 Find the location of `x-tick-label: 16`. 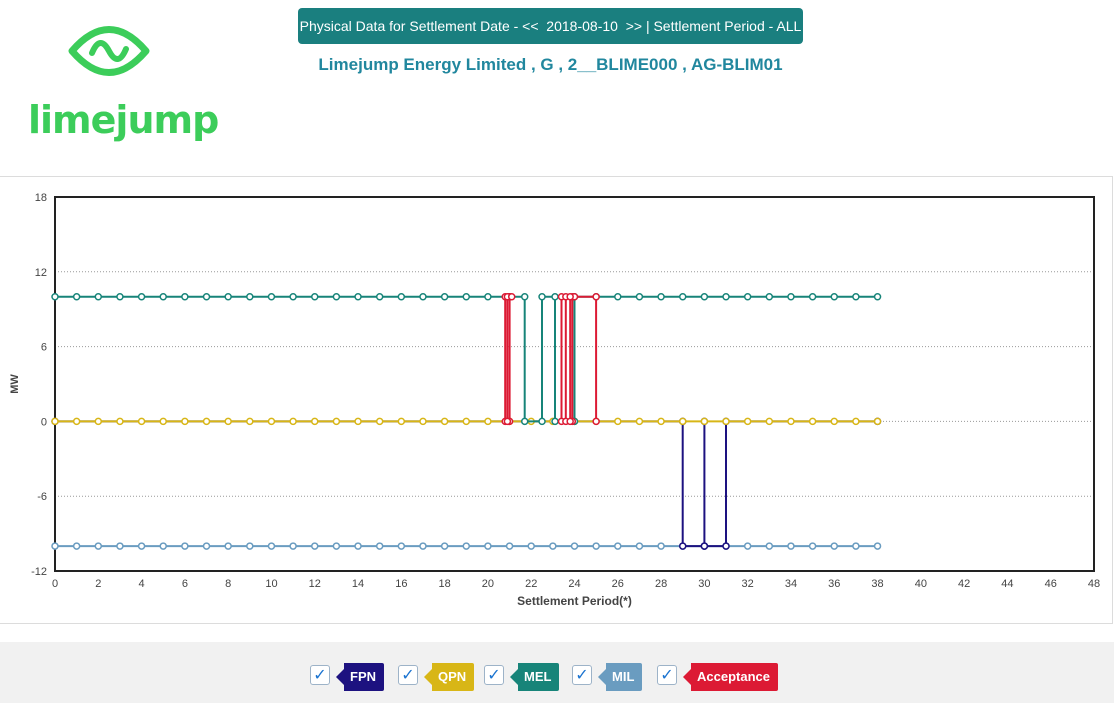

x-tick-label: 16 is located at coordinates (401, 584).